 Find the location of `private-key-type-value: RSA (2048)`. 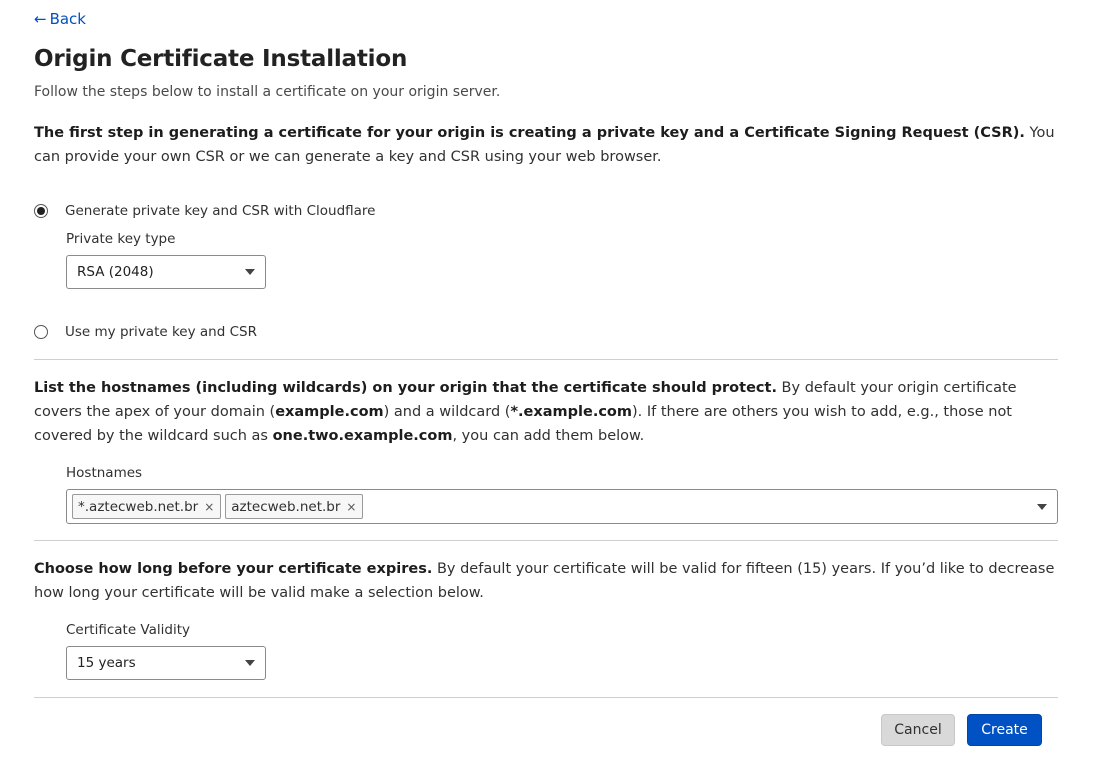

private-key-type-value: RSA (2048) is located at coordinates (115, 272).